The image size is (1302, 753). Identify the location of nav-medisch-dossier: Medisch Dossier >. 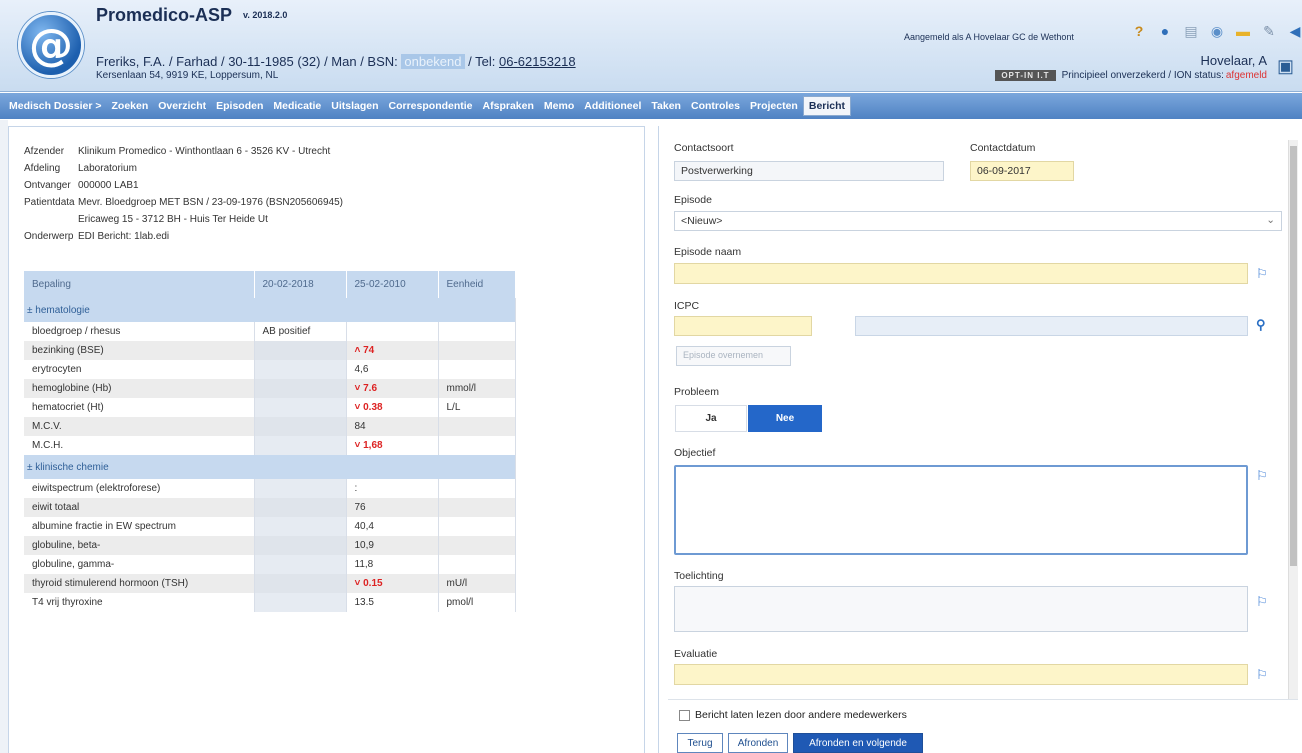
(55, 106).